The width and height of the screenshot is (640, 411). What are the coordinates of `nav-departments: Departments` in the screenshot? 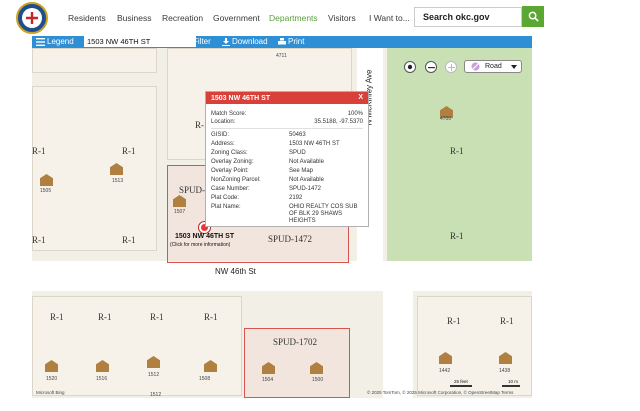 It's located at (293, 18).